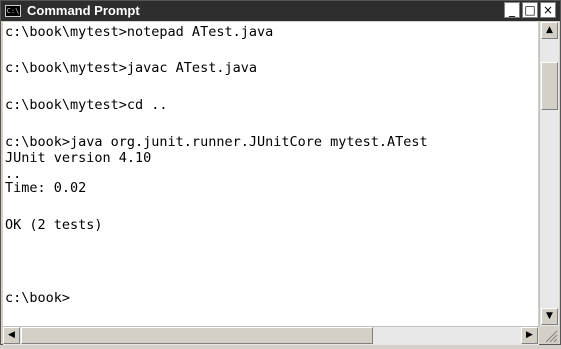 Image resolution: width=561 pixels, height=349 pixels. I want to click on console-line: c:\book\mytest>cd .., so click(86, 105).